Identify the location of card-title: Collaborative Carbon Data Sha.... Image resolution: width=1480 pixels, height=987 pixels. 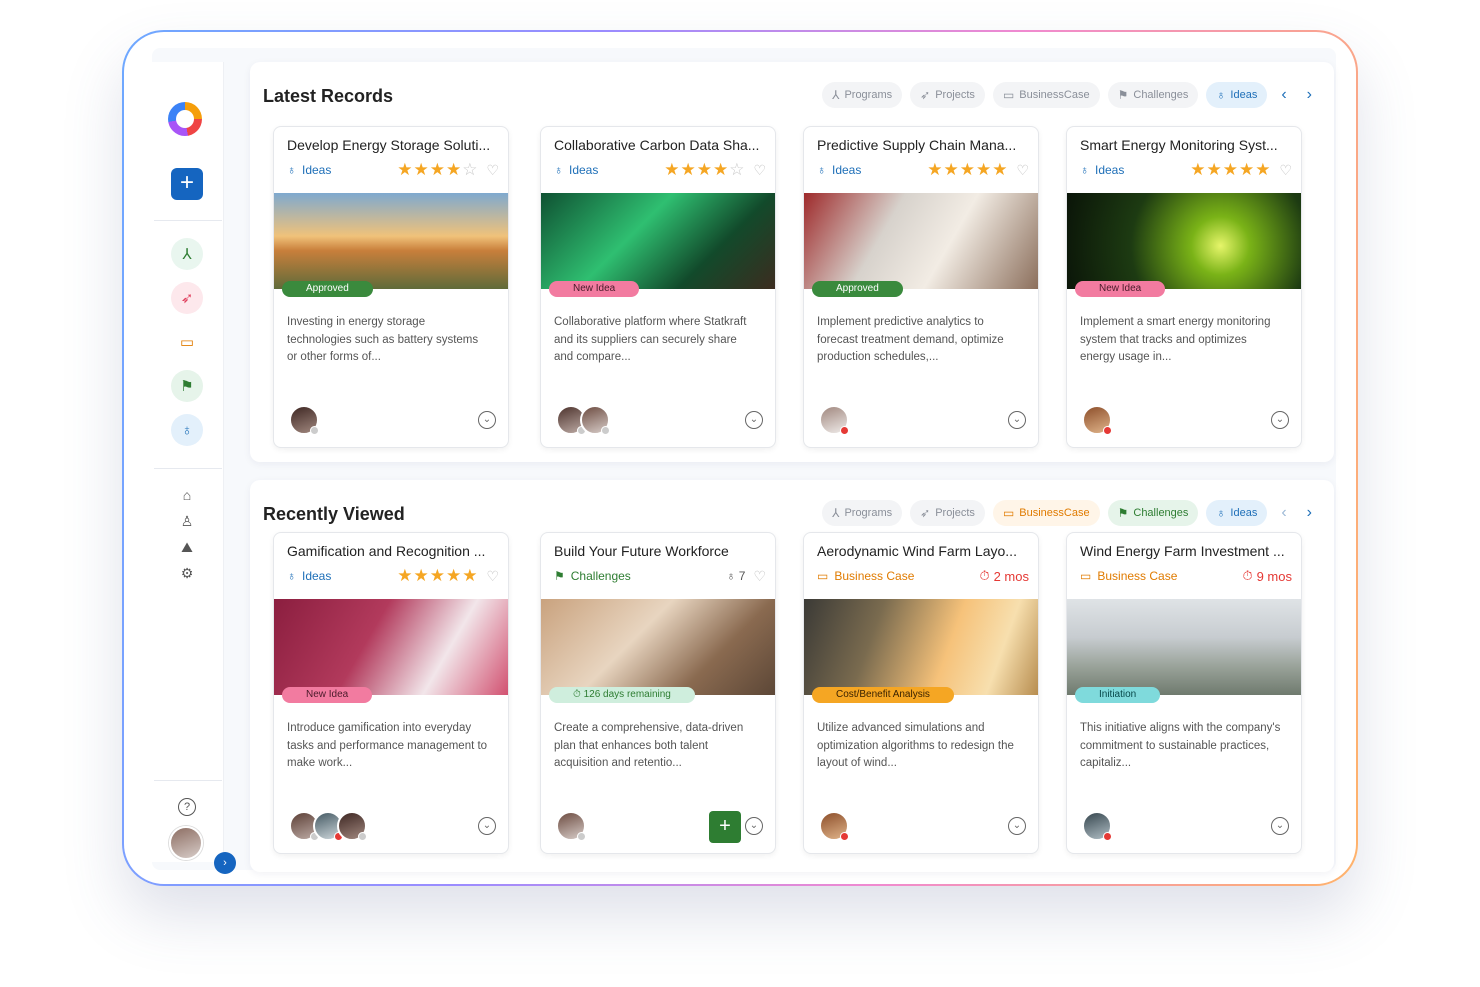
(660, 145).